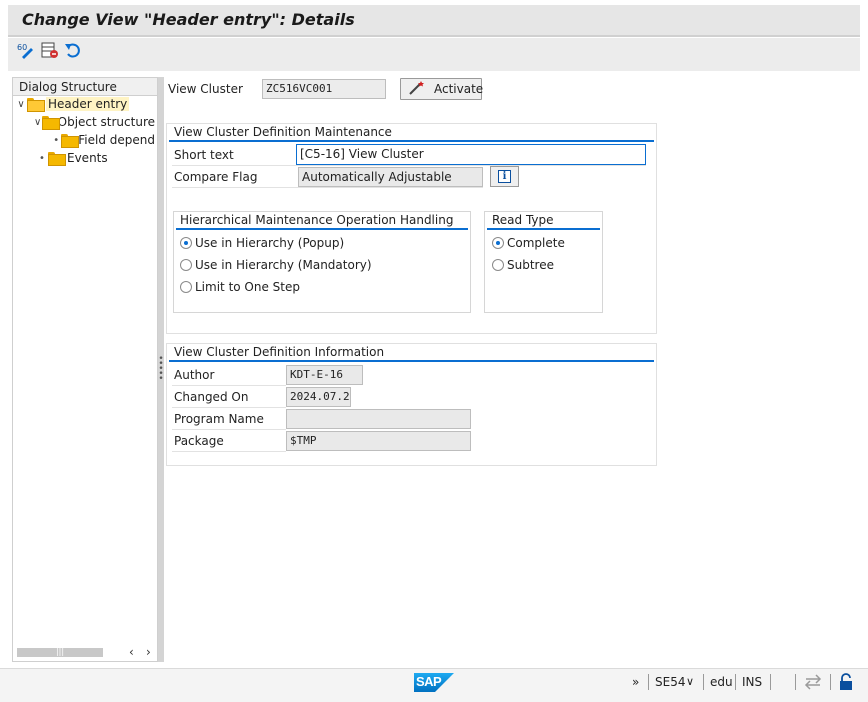  Describe the element at coordinates (60, 652) in the screenshot. I see `scrollbar-thumb: |||` at that location.